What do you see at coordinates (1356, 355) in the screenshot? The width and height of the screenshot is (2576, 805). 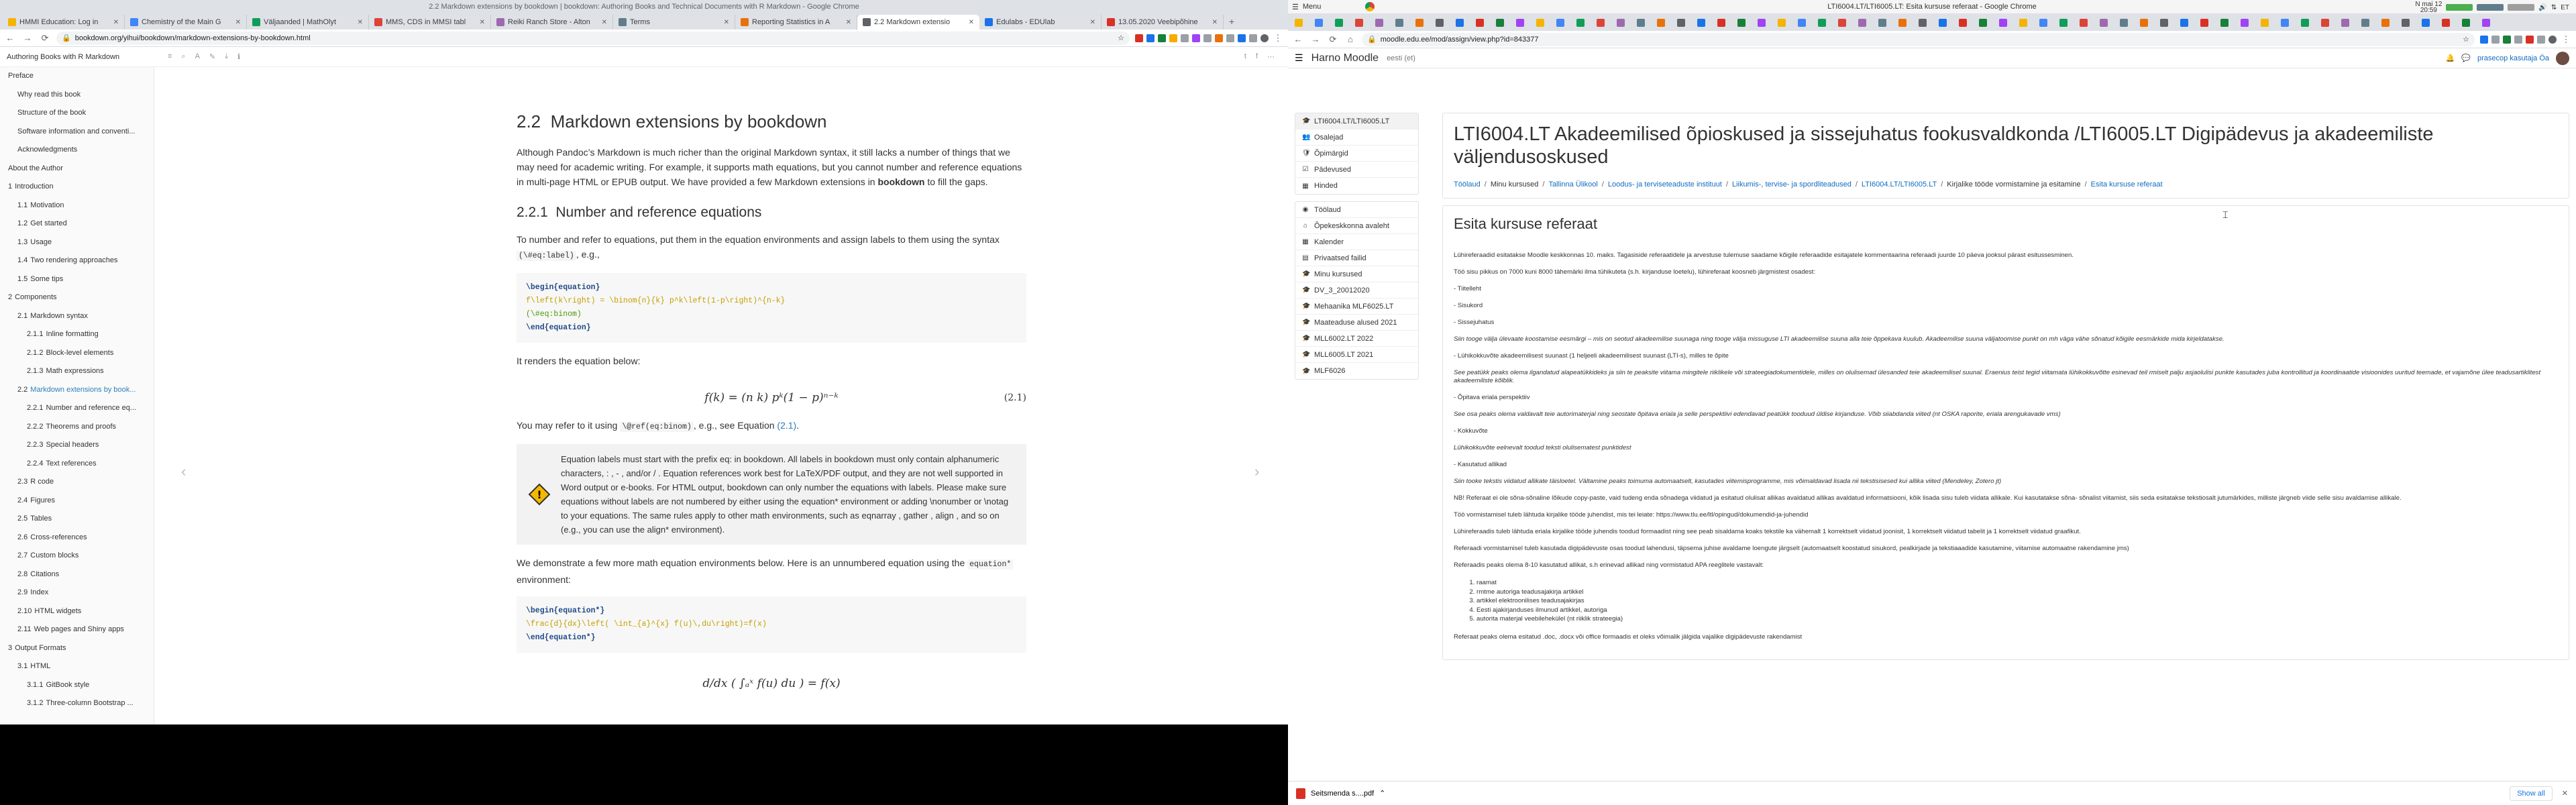 I see `nav-item: 🎓 MLL6005.LT 2021` at bounding box center [1356, 355].